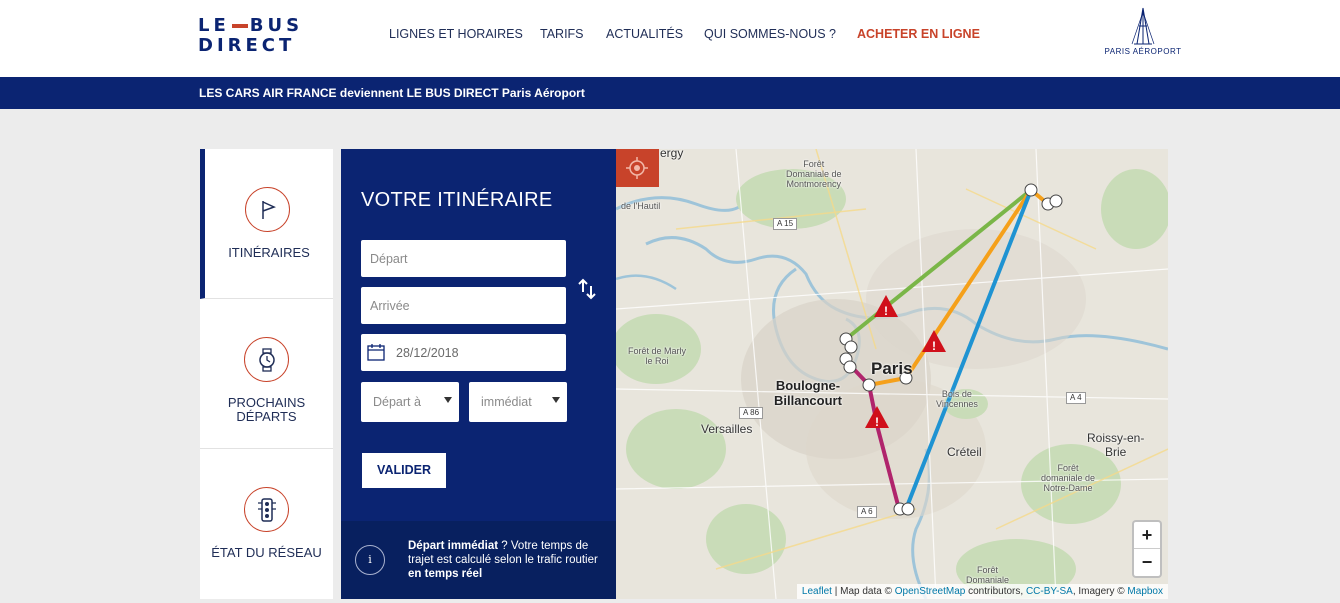 Image resolution: width=1340 pixels, height=603 pixels. I want to click on calendar-icon, so click(376, 352).